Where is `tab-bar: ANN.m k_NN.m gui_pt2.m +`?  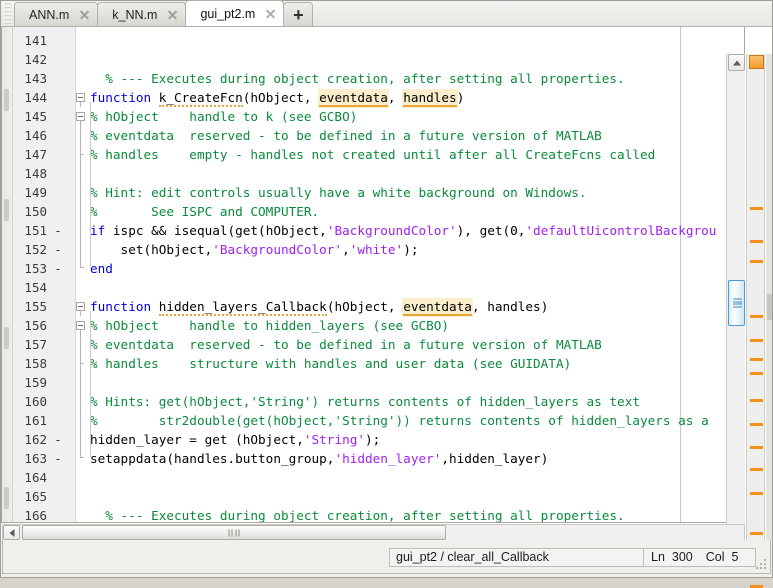
tab-bar: ANN.m k_NN.m gui_pt2.m + is located at coordinates (386, 13).